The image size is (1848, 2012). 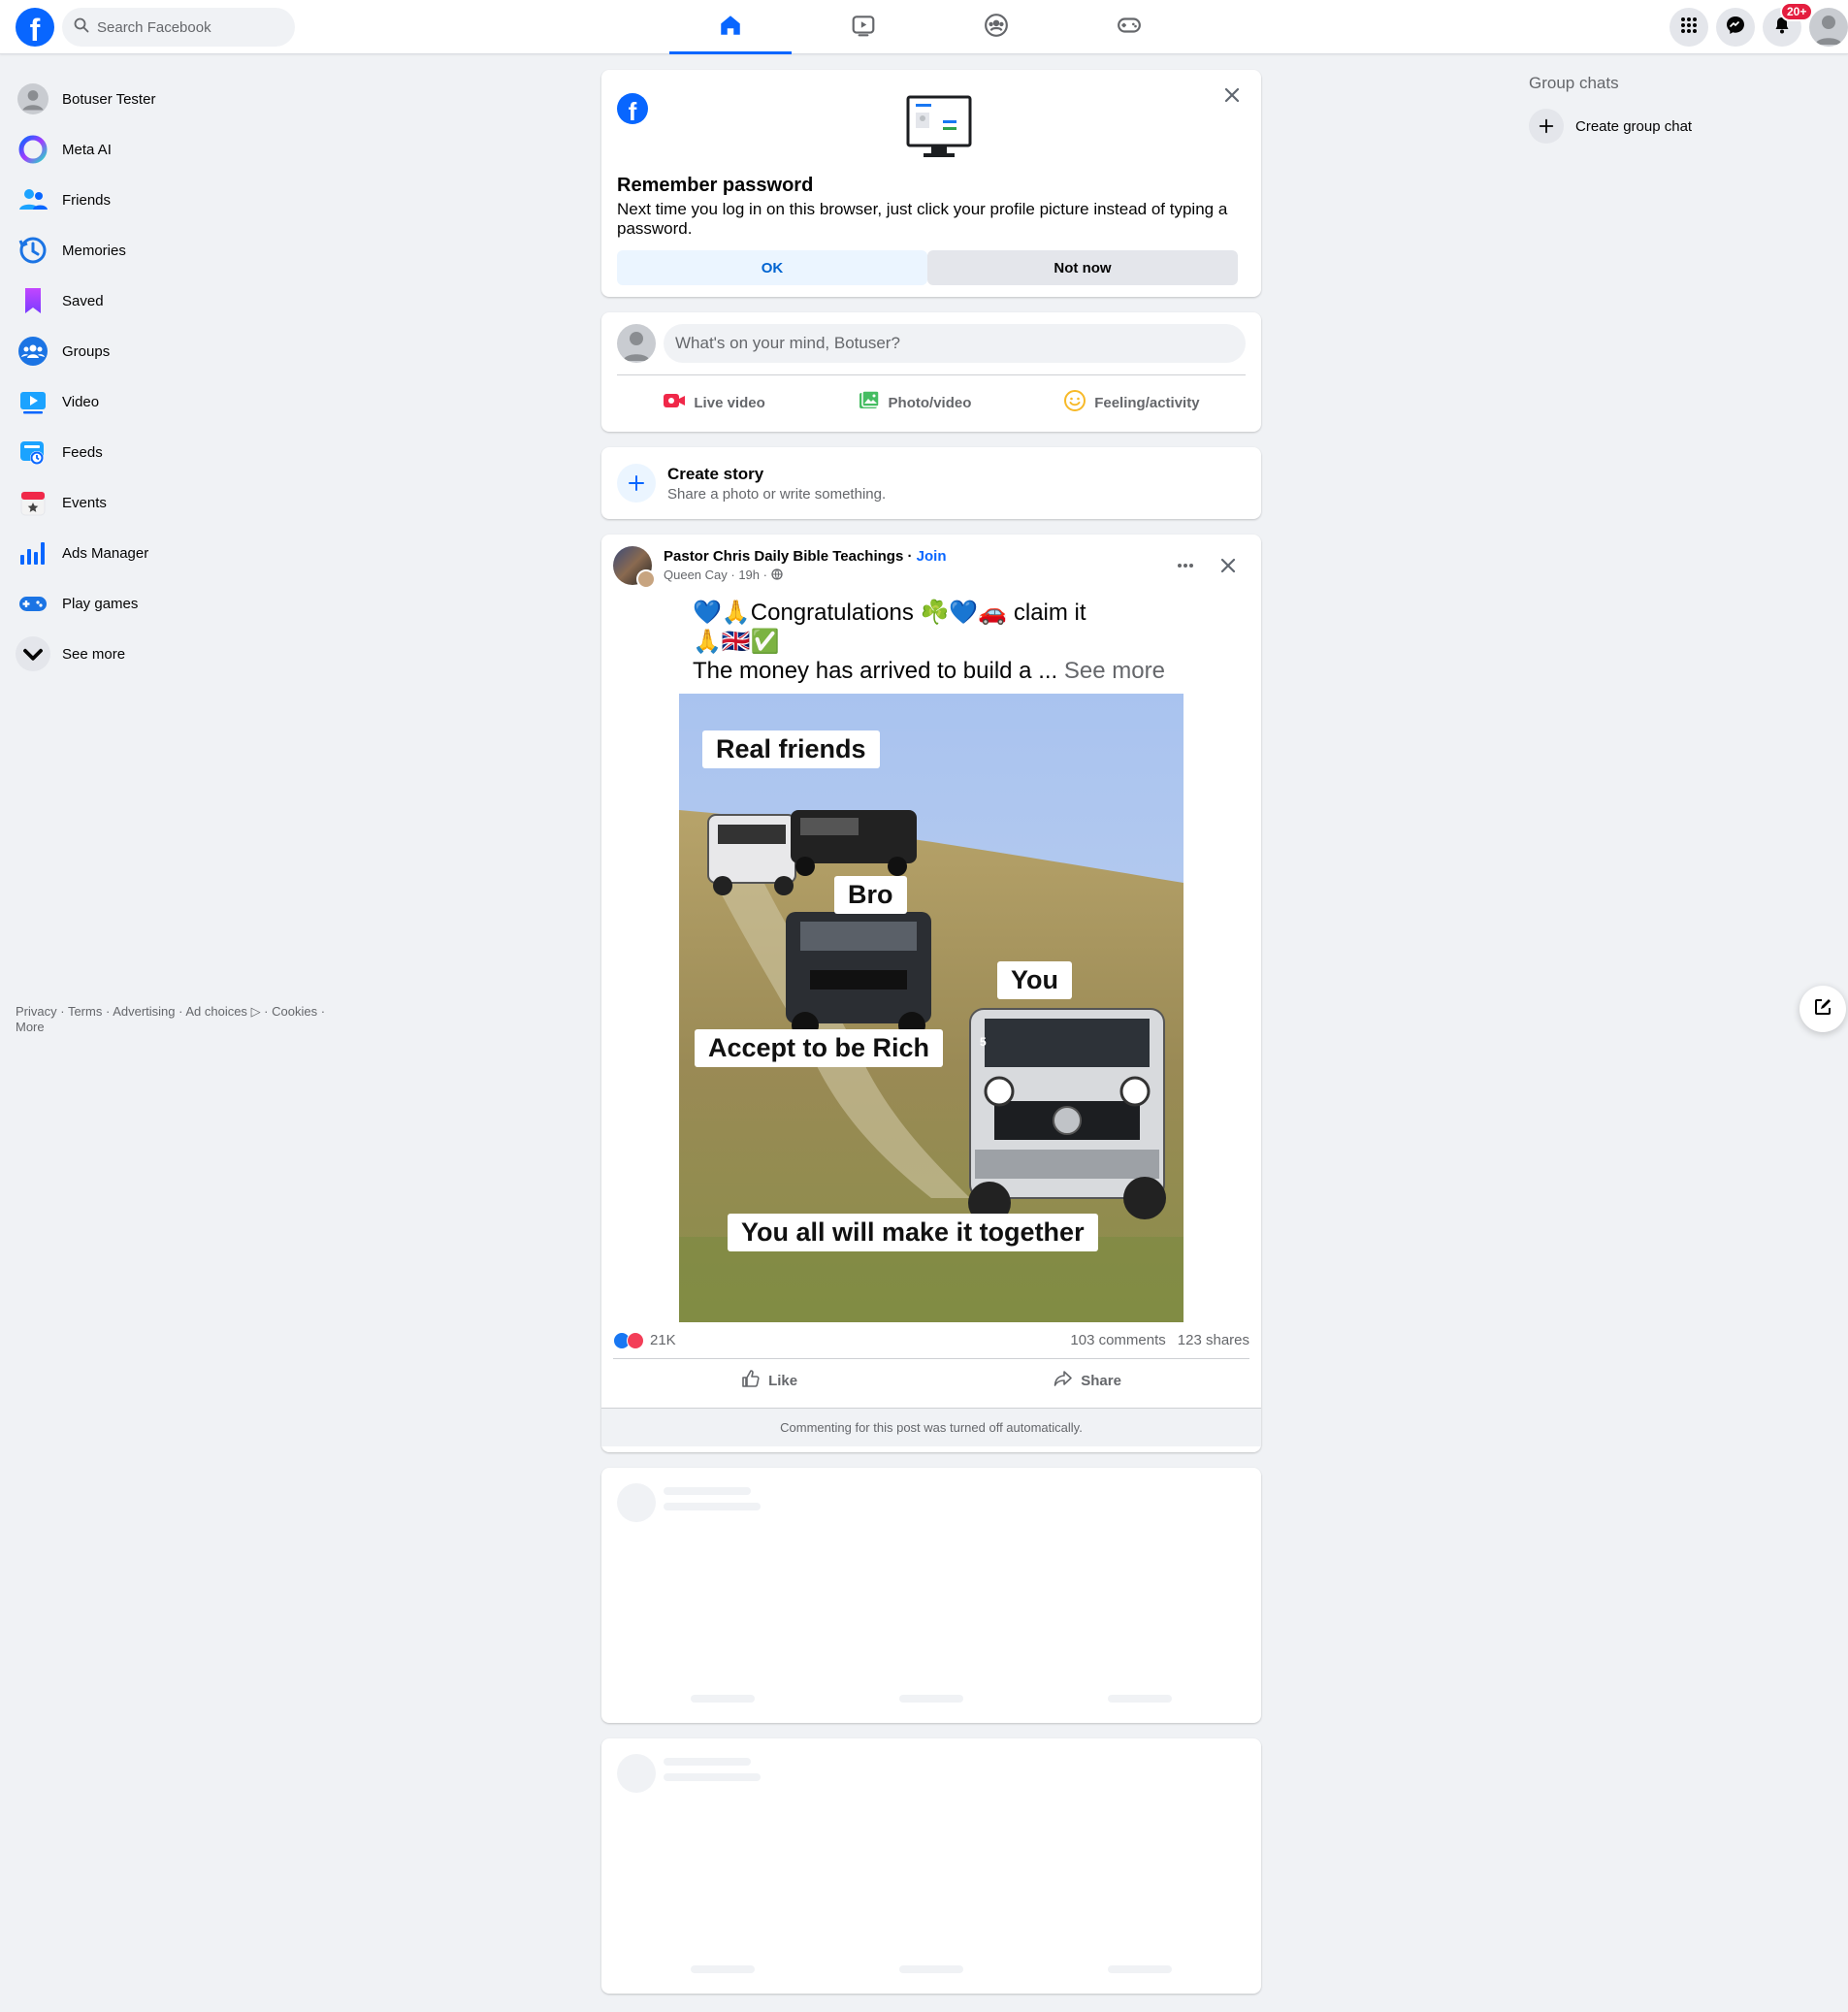 What do you see at coordinates (1087, 1380) in the screenshot?
I see `share-button: Share` at bounding box center [1087, 1380].